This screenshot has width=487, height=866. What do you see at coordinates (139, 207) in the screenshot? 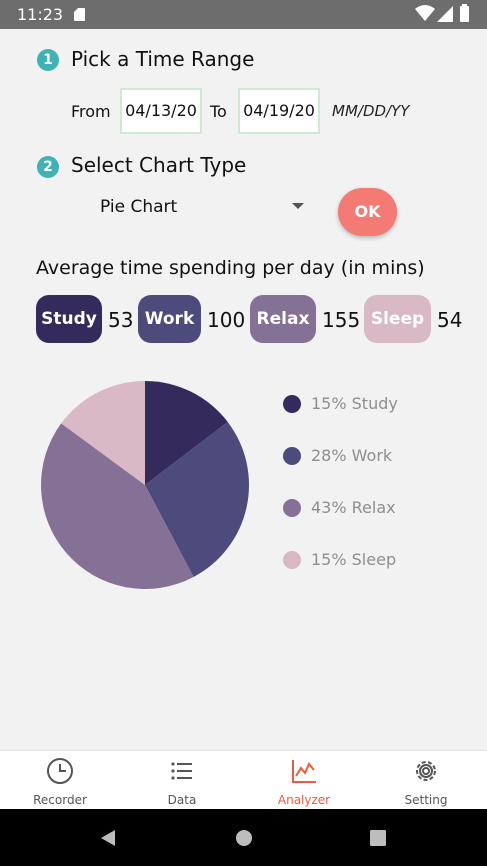
I see `chart-type-value: Pie Chart` at bounding box center [139, 207].